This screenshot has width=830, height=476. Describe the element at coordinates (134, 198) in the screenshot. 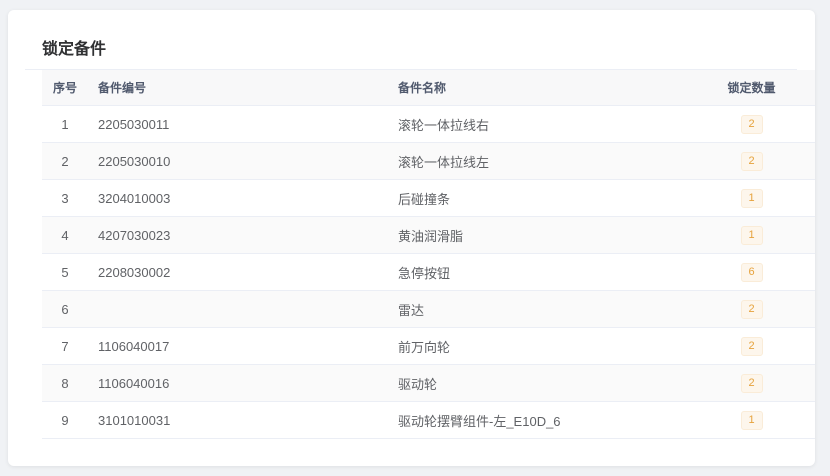

I see `cell-code: 3204010003` at that location.